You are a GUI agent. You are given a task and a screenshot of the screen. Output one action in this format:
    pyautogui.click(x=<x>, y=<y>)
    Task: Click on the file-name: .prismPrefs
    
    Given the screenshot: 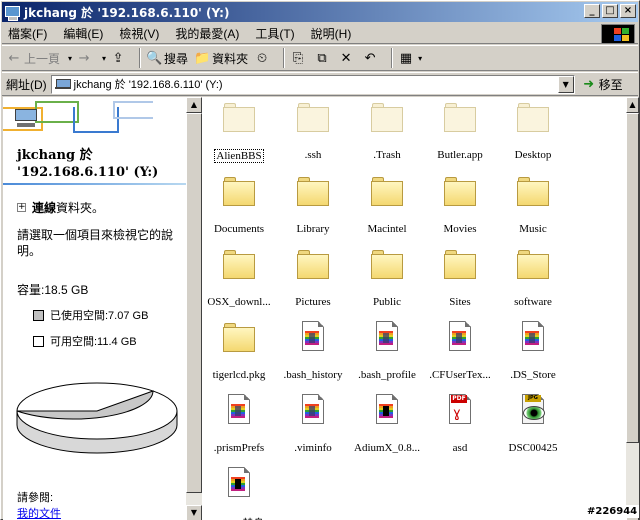 What is the action you would take?
    pyautogui.click(x=239, y=448)
    